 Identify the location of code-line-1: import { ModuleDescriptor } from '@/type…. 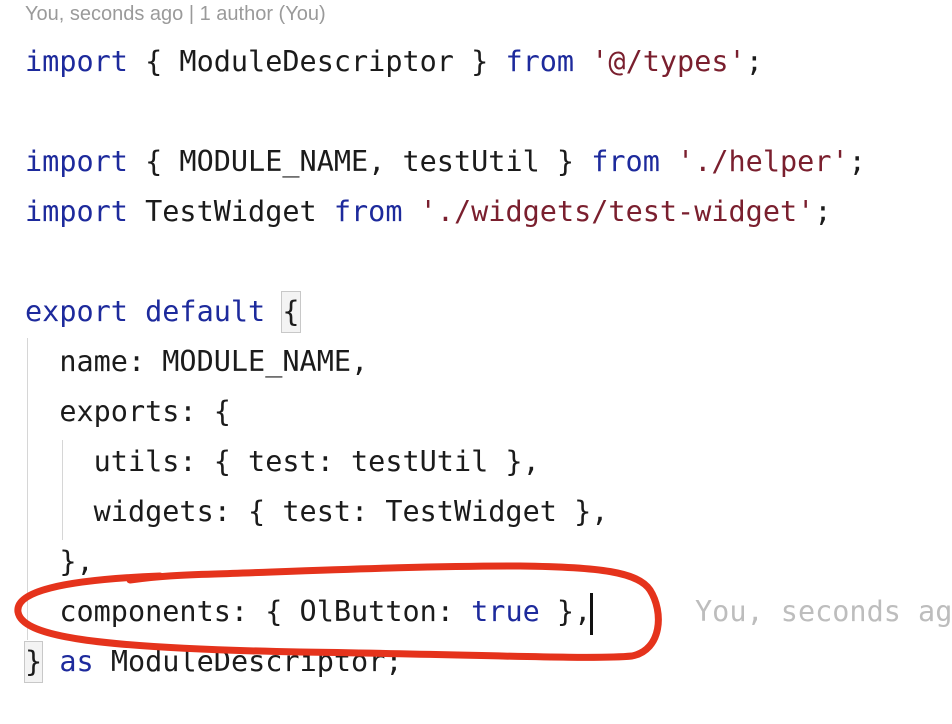
(394, 62).